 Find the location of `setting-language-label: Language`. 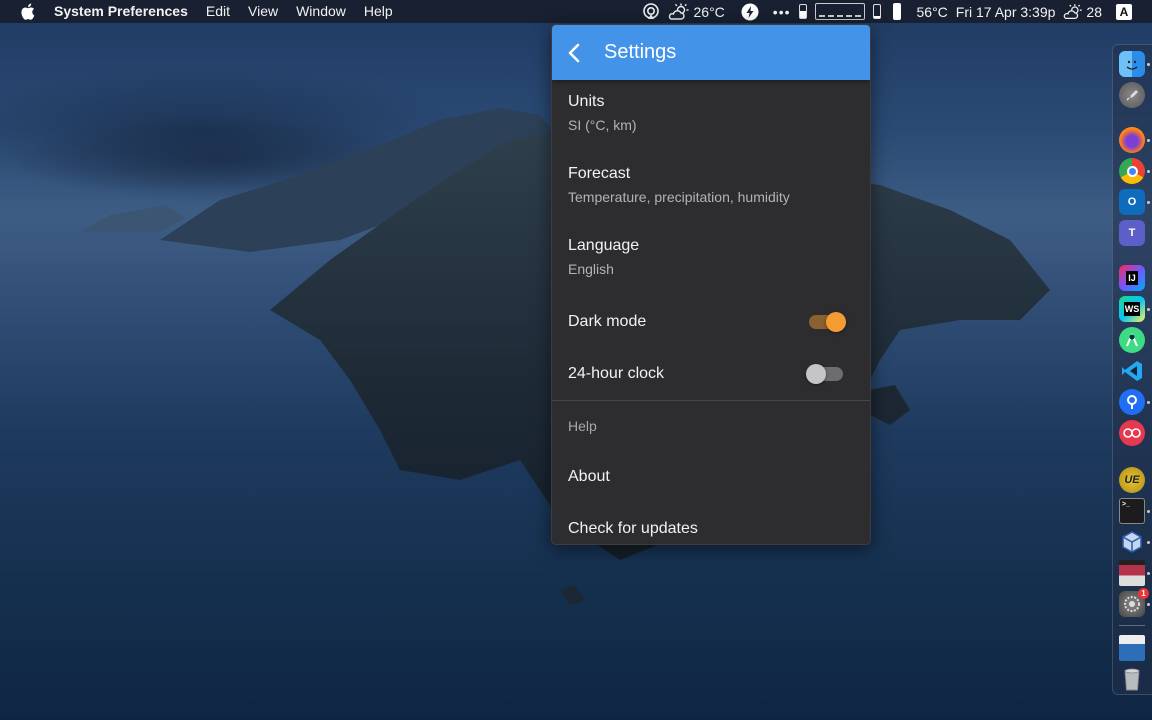

setting-language-label: Language is located at coordinates (604, 245).